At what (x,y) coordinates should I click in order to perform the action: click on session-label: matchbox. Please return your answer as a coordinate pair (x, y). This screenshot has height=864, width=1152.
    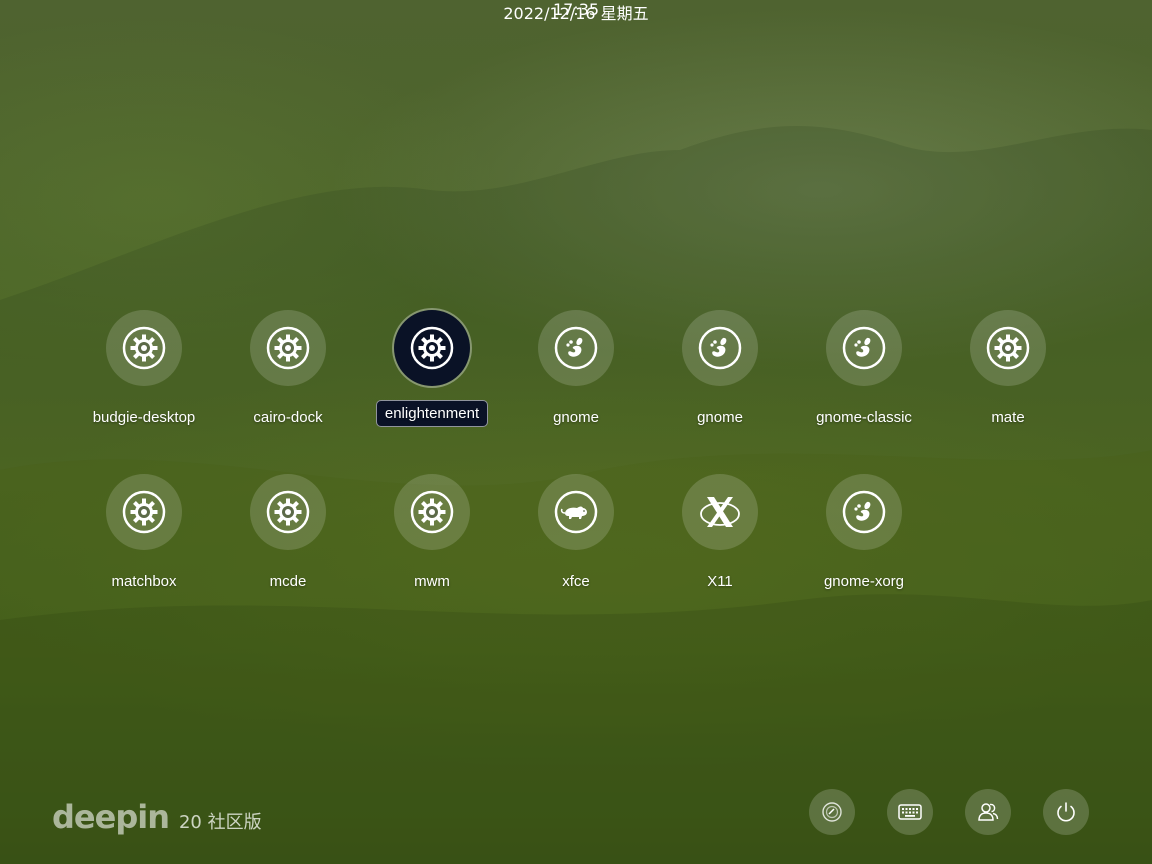
    Looking at the image, I should click on (144, 581).